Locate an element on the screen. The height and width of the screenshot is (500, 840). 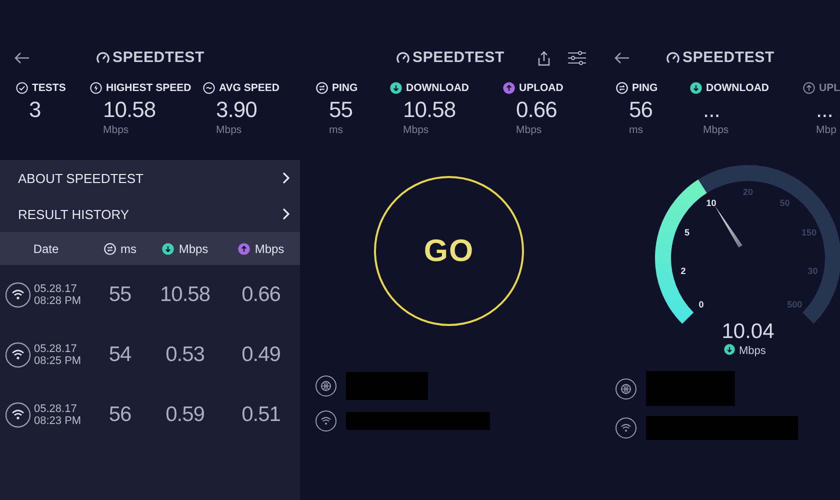
menu-item: RESULT HISTORY is located at coordinates (150, 214).